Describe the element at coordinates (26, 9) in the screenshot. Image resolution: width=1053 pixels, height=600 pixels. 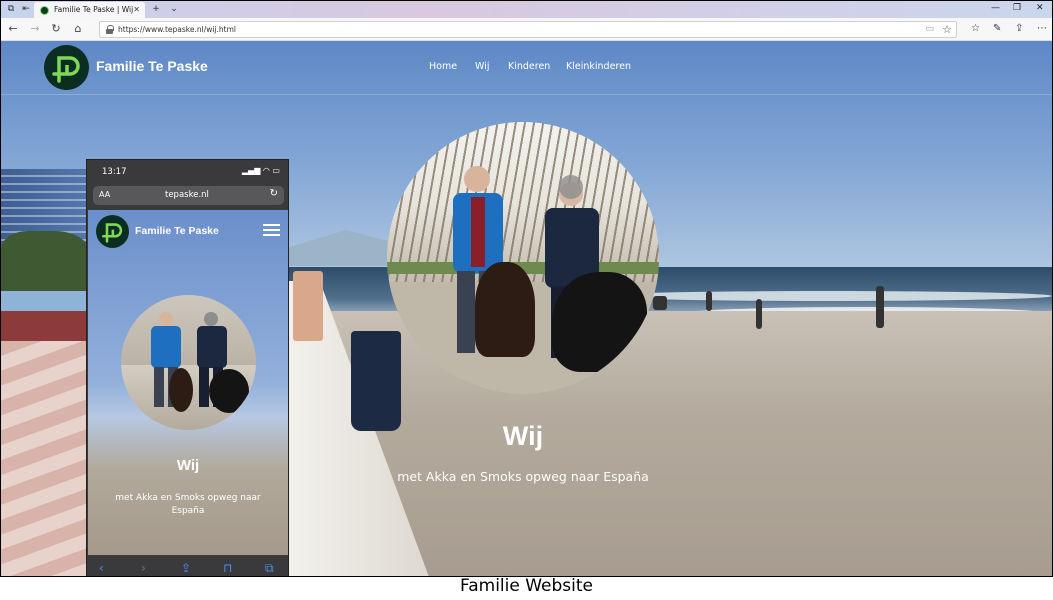
I see `tab-aside-icon: ⇤` at that location.